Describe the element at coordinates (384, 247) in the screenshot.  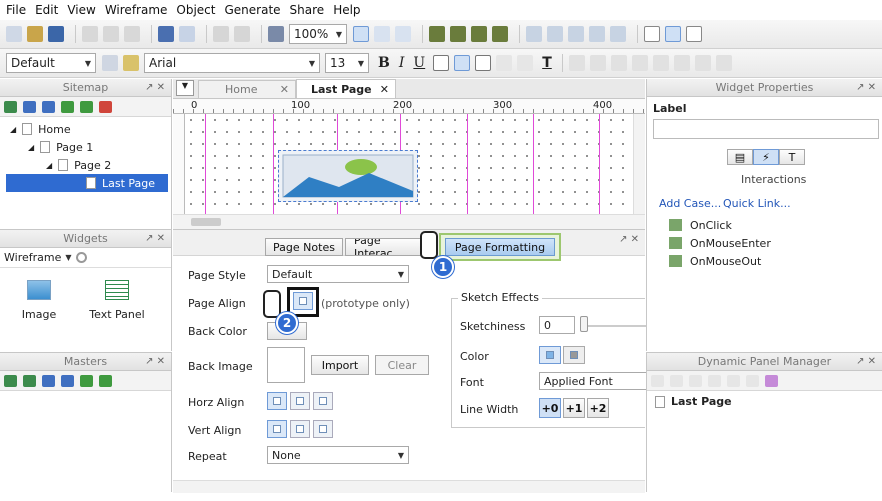
I see `tab-page-interactions: Page Interac` at that location.